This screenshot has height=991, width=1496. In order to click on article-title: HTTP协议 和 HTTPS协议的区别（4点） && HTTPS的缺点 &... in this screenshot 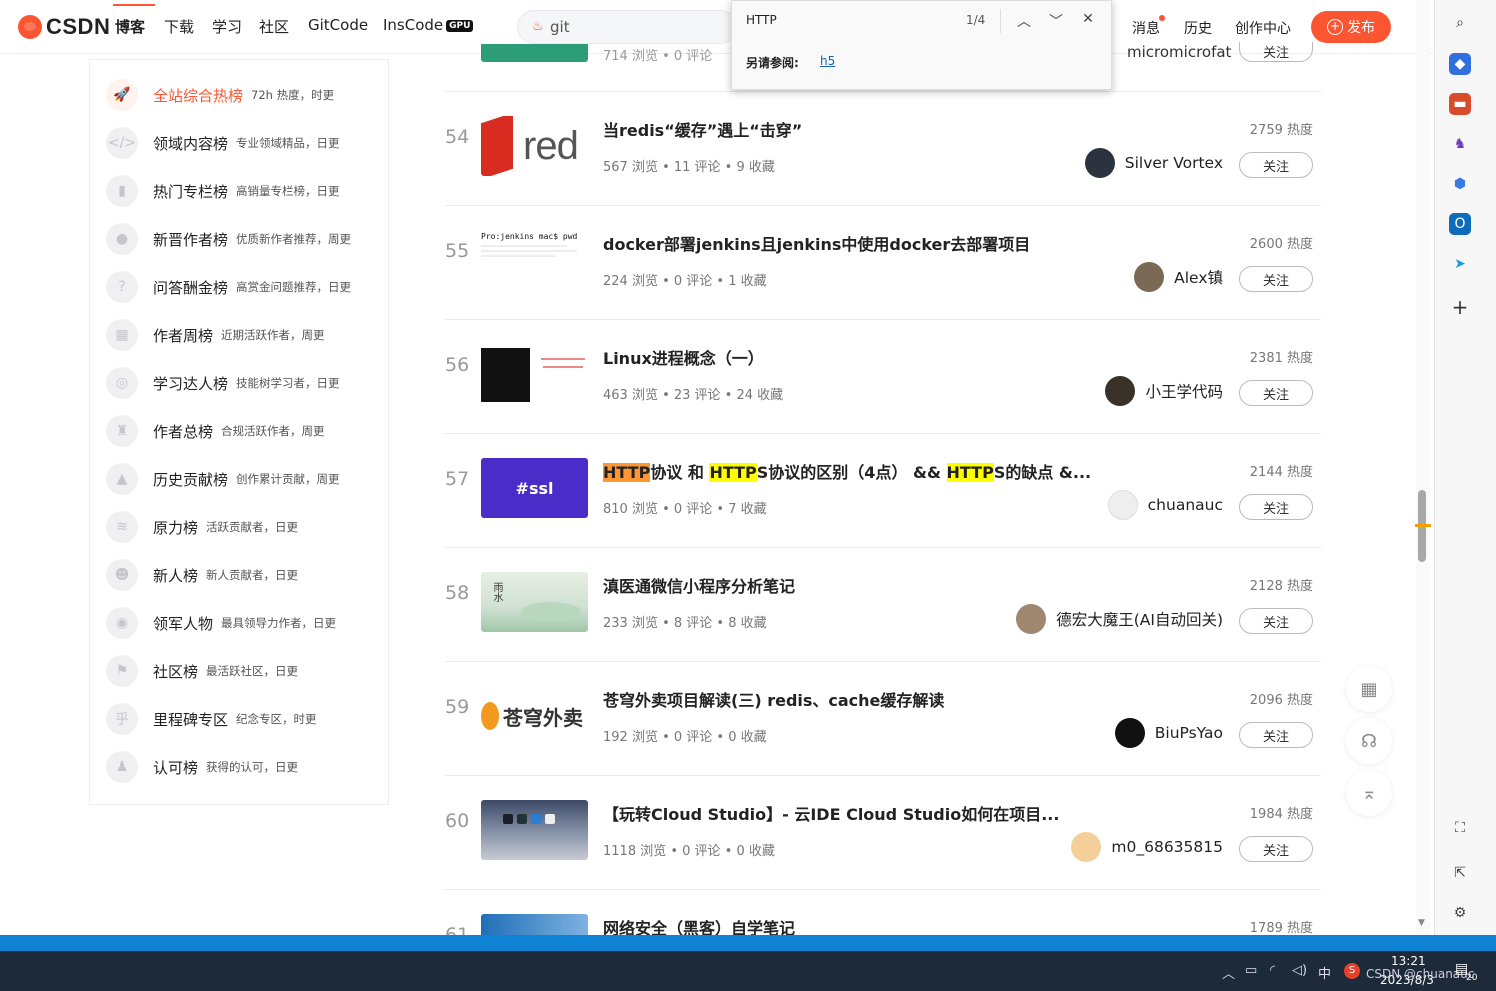, I will do `click(847, 471)`.